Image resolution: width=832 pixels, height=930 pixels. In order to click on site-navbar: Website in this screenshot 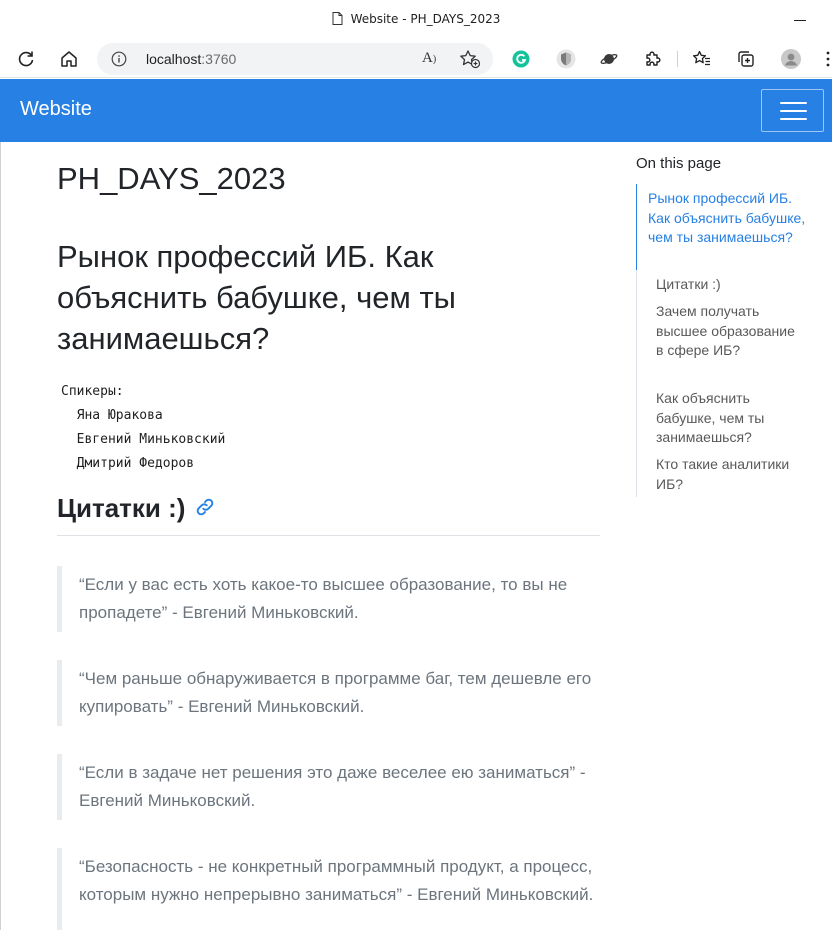, I will do `click(416, 110)`.